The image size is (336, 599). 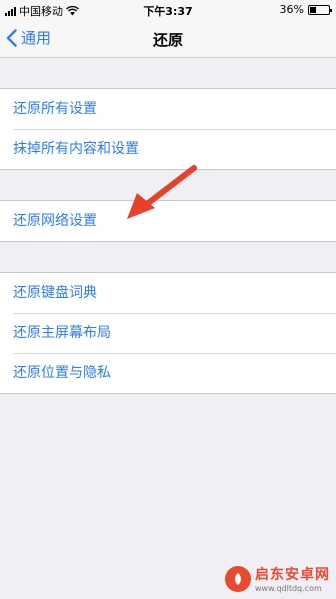 I want to click on watermark-logo-icon, so click(x=238, y=578).